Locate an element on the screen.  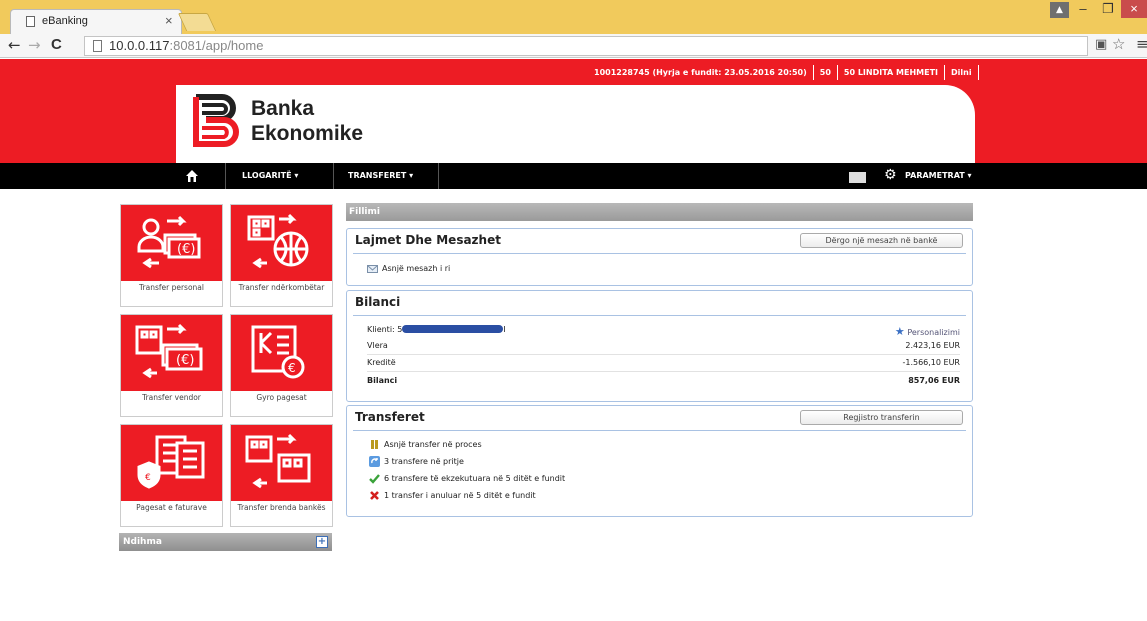
tab-close-icon: × is located at coordinates (169, 20).